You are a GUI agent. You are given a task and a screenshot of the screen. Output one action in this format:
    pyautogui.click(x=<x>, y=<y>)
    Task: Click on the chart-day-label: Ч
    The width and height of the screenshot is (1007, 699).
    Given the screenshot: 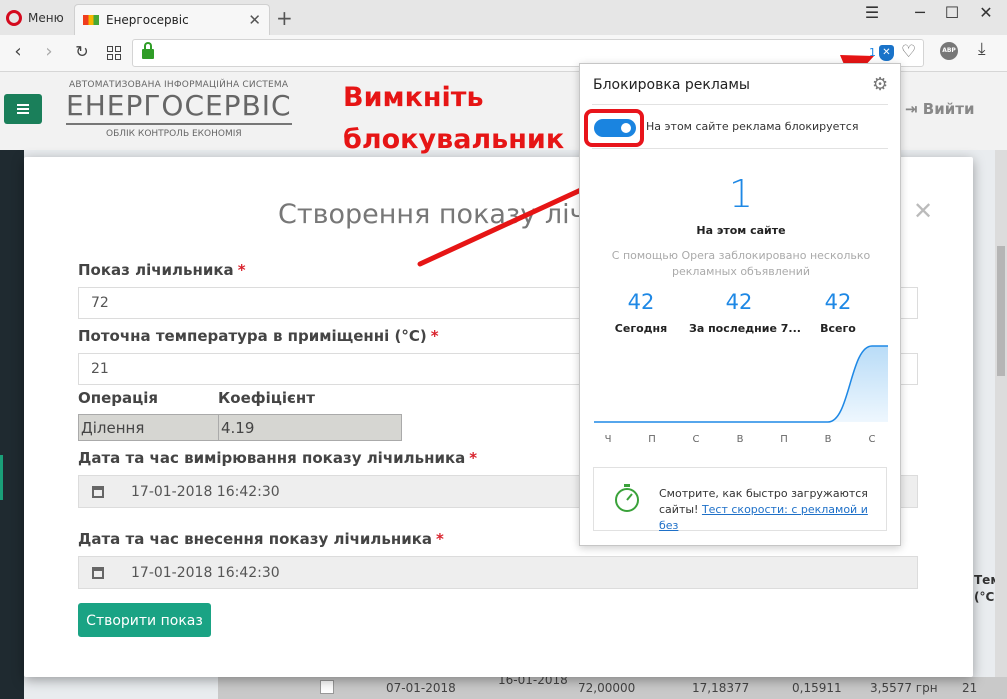 What is the action you would take?
    pyautogui.click(x=608, y=439)
    